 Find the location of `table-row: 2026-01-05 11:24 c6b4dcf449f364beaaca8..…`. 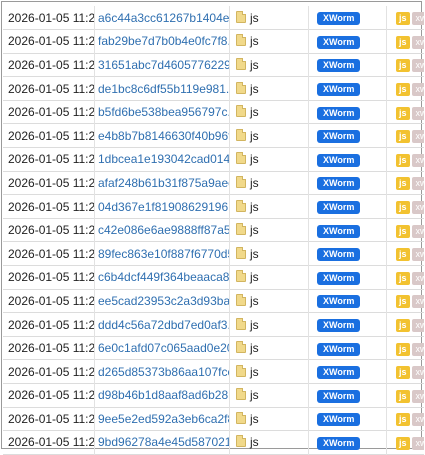

table-row: 2026-01-05 11:24 c6b4dcf449f364beaaca8..… is located at coordinates (213, 277).